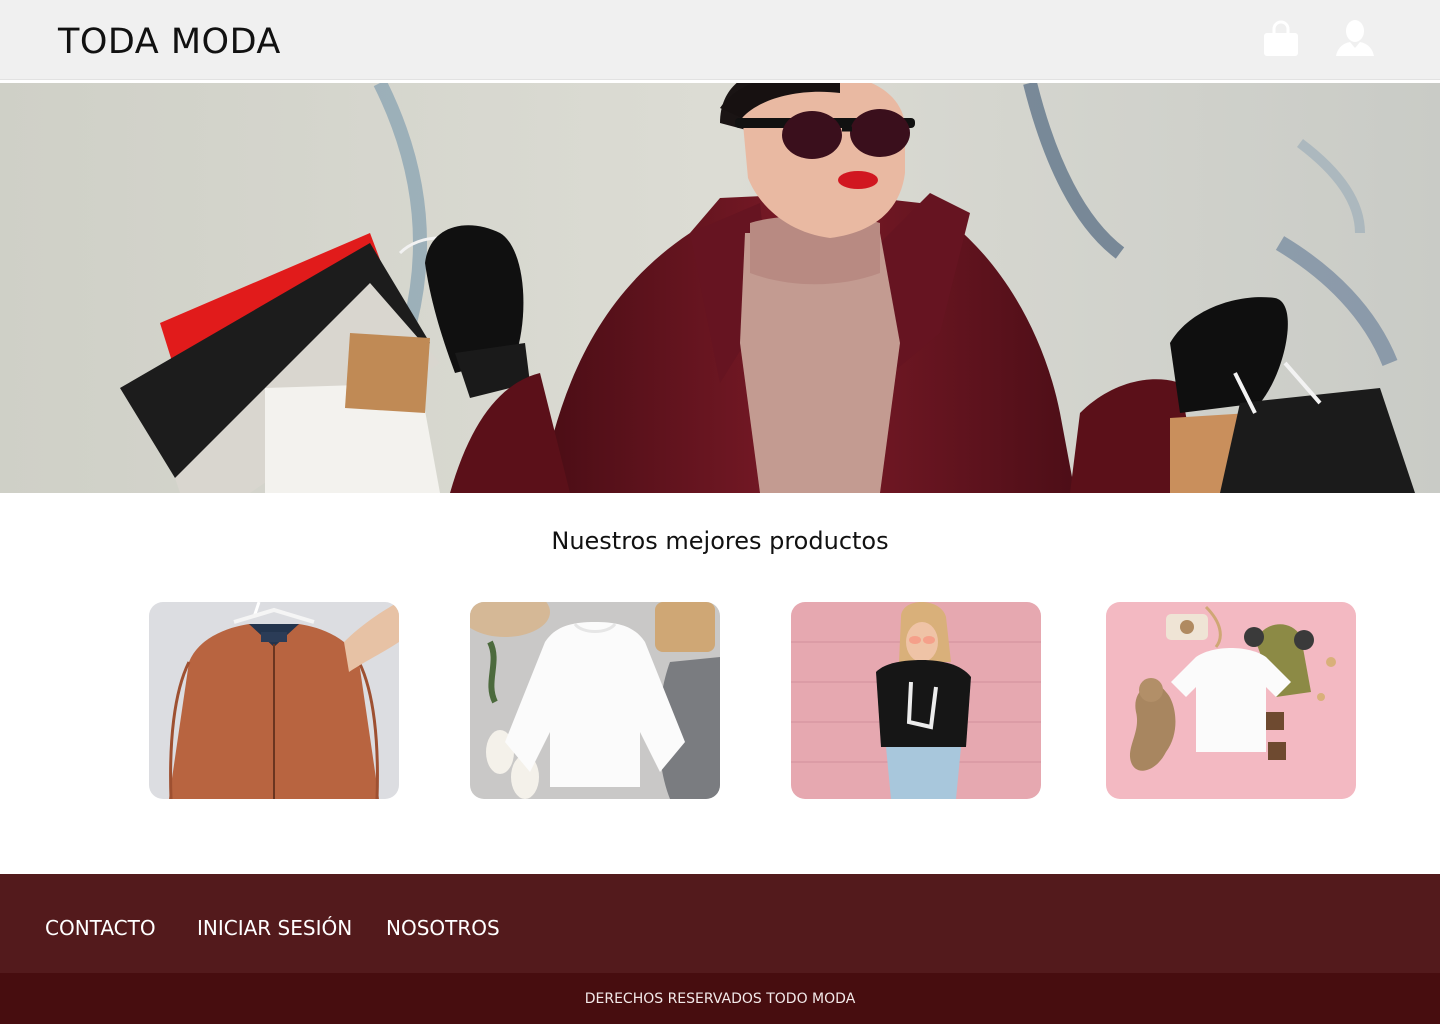  I want to click on product-card-sweatshirt, so click(595, 700).